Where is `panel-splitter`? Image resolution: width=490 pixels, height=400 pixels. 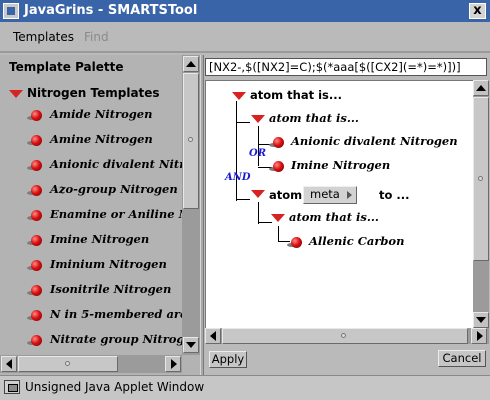 panel-splitter is located at coordinates (202, 215).